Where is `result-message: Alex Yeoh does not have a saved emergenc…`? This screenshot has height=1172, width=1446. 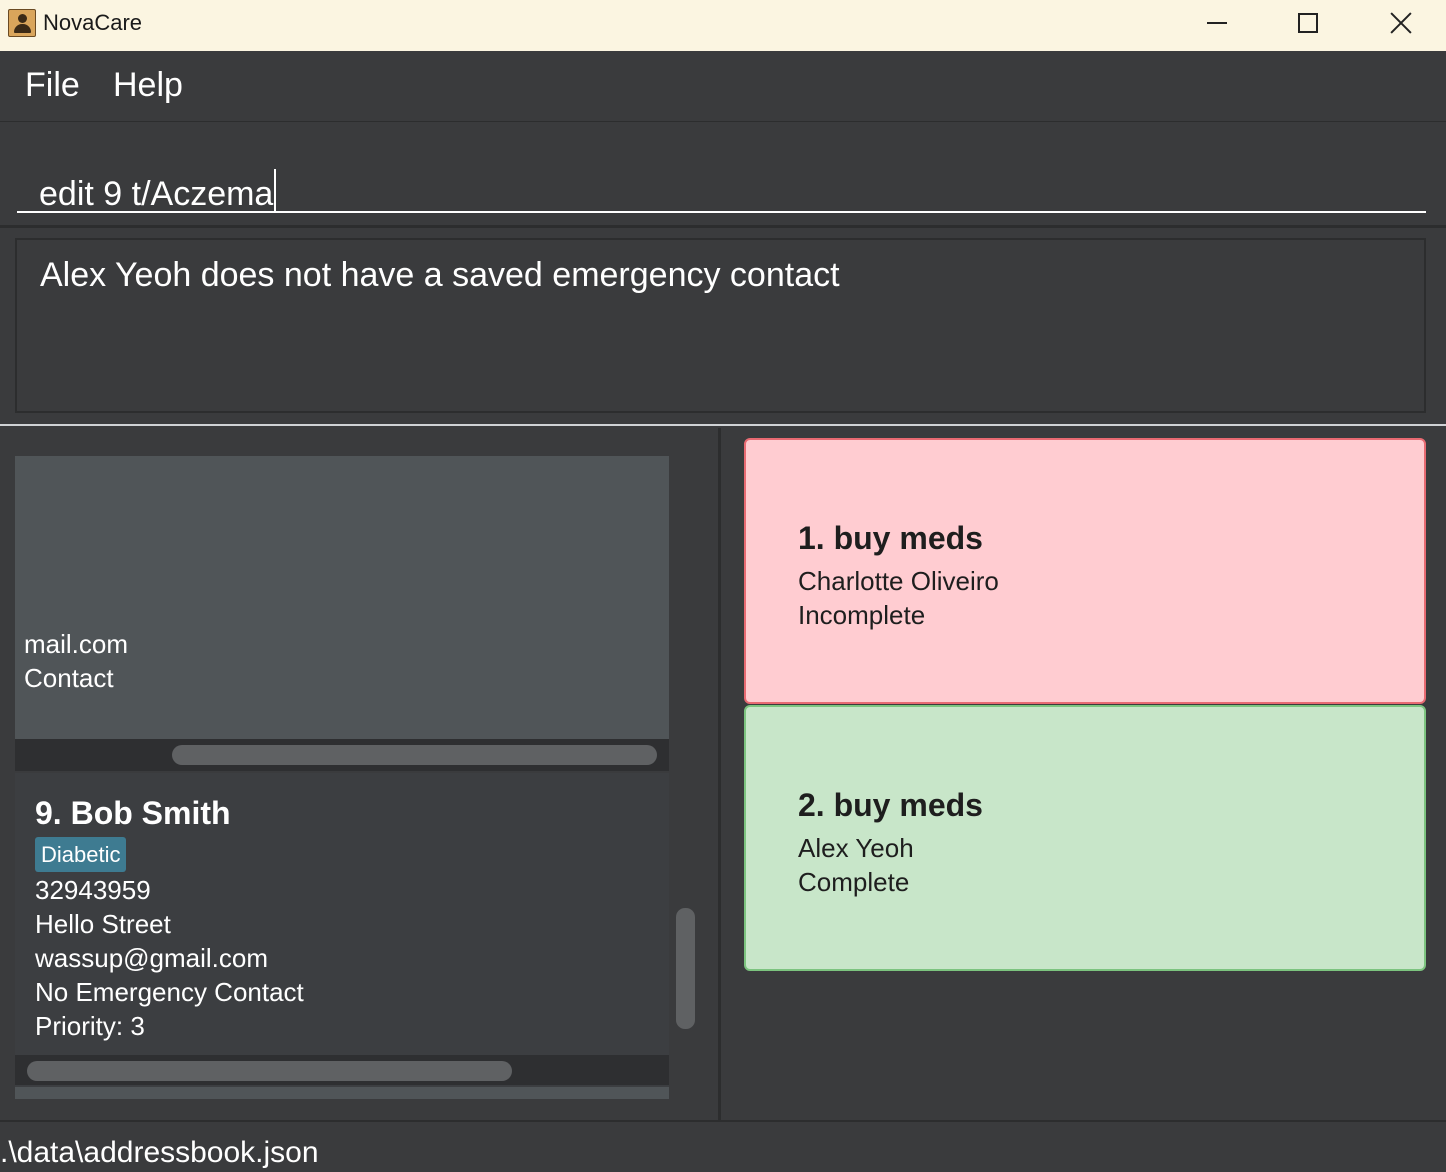
result-message: Alex Yeoh does not have a saved emergenc… is located at coordinates (440, 275).